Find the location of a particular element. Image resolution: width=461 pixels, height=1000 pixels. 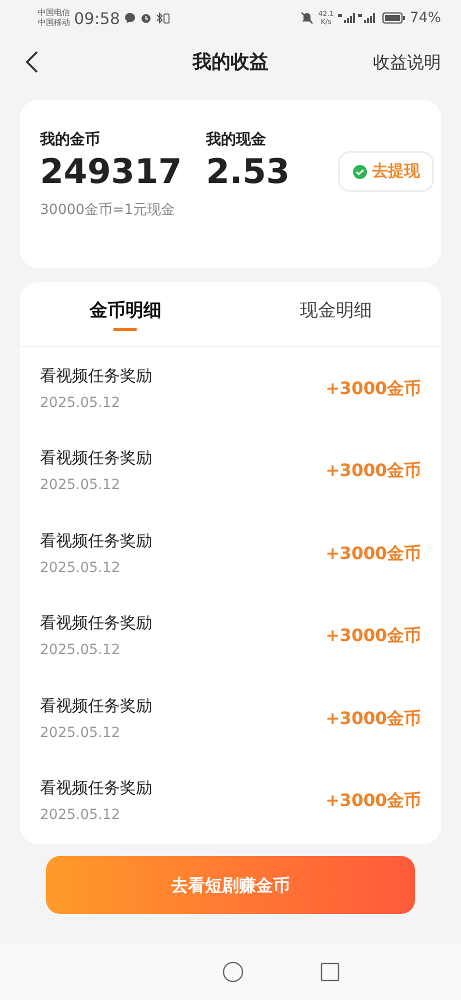

tab: 现金明细 is located at coordinates (335, 314).